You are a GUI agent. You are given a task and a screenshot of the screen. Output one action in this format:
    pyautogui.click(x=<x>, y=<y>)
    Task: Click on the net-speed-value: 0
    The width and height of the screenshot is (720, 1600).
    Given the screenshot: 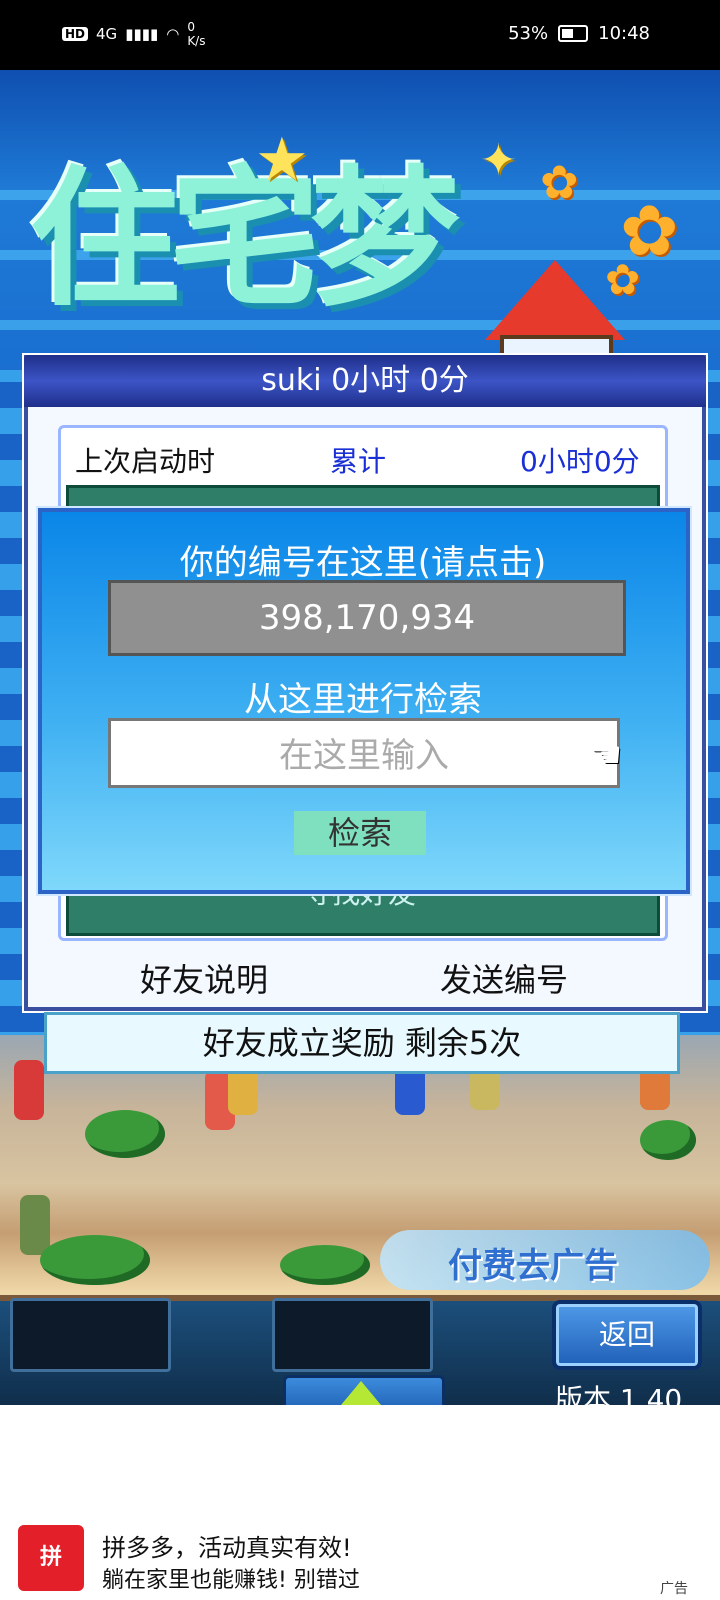 What is the action you would take?
    pyautogui.click(x=191, y=27)
    